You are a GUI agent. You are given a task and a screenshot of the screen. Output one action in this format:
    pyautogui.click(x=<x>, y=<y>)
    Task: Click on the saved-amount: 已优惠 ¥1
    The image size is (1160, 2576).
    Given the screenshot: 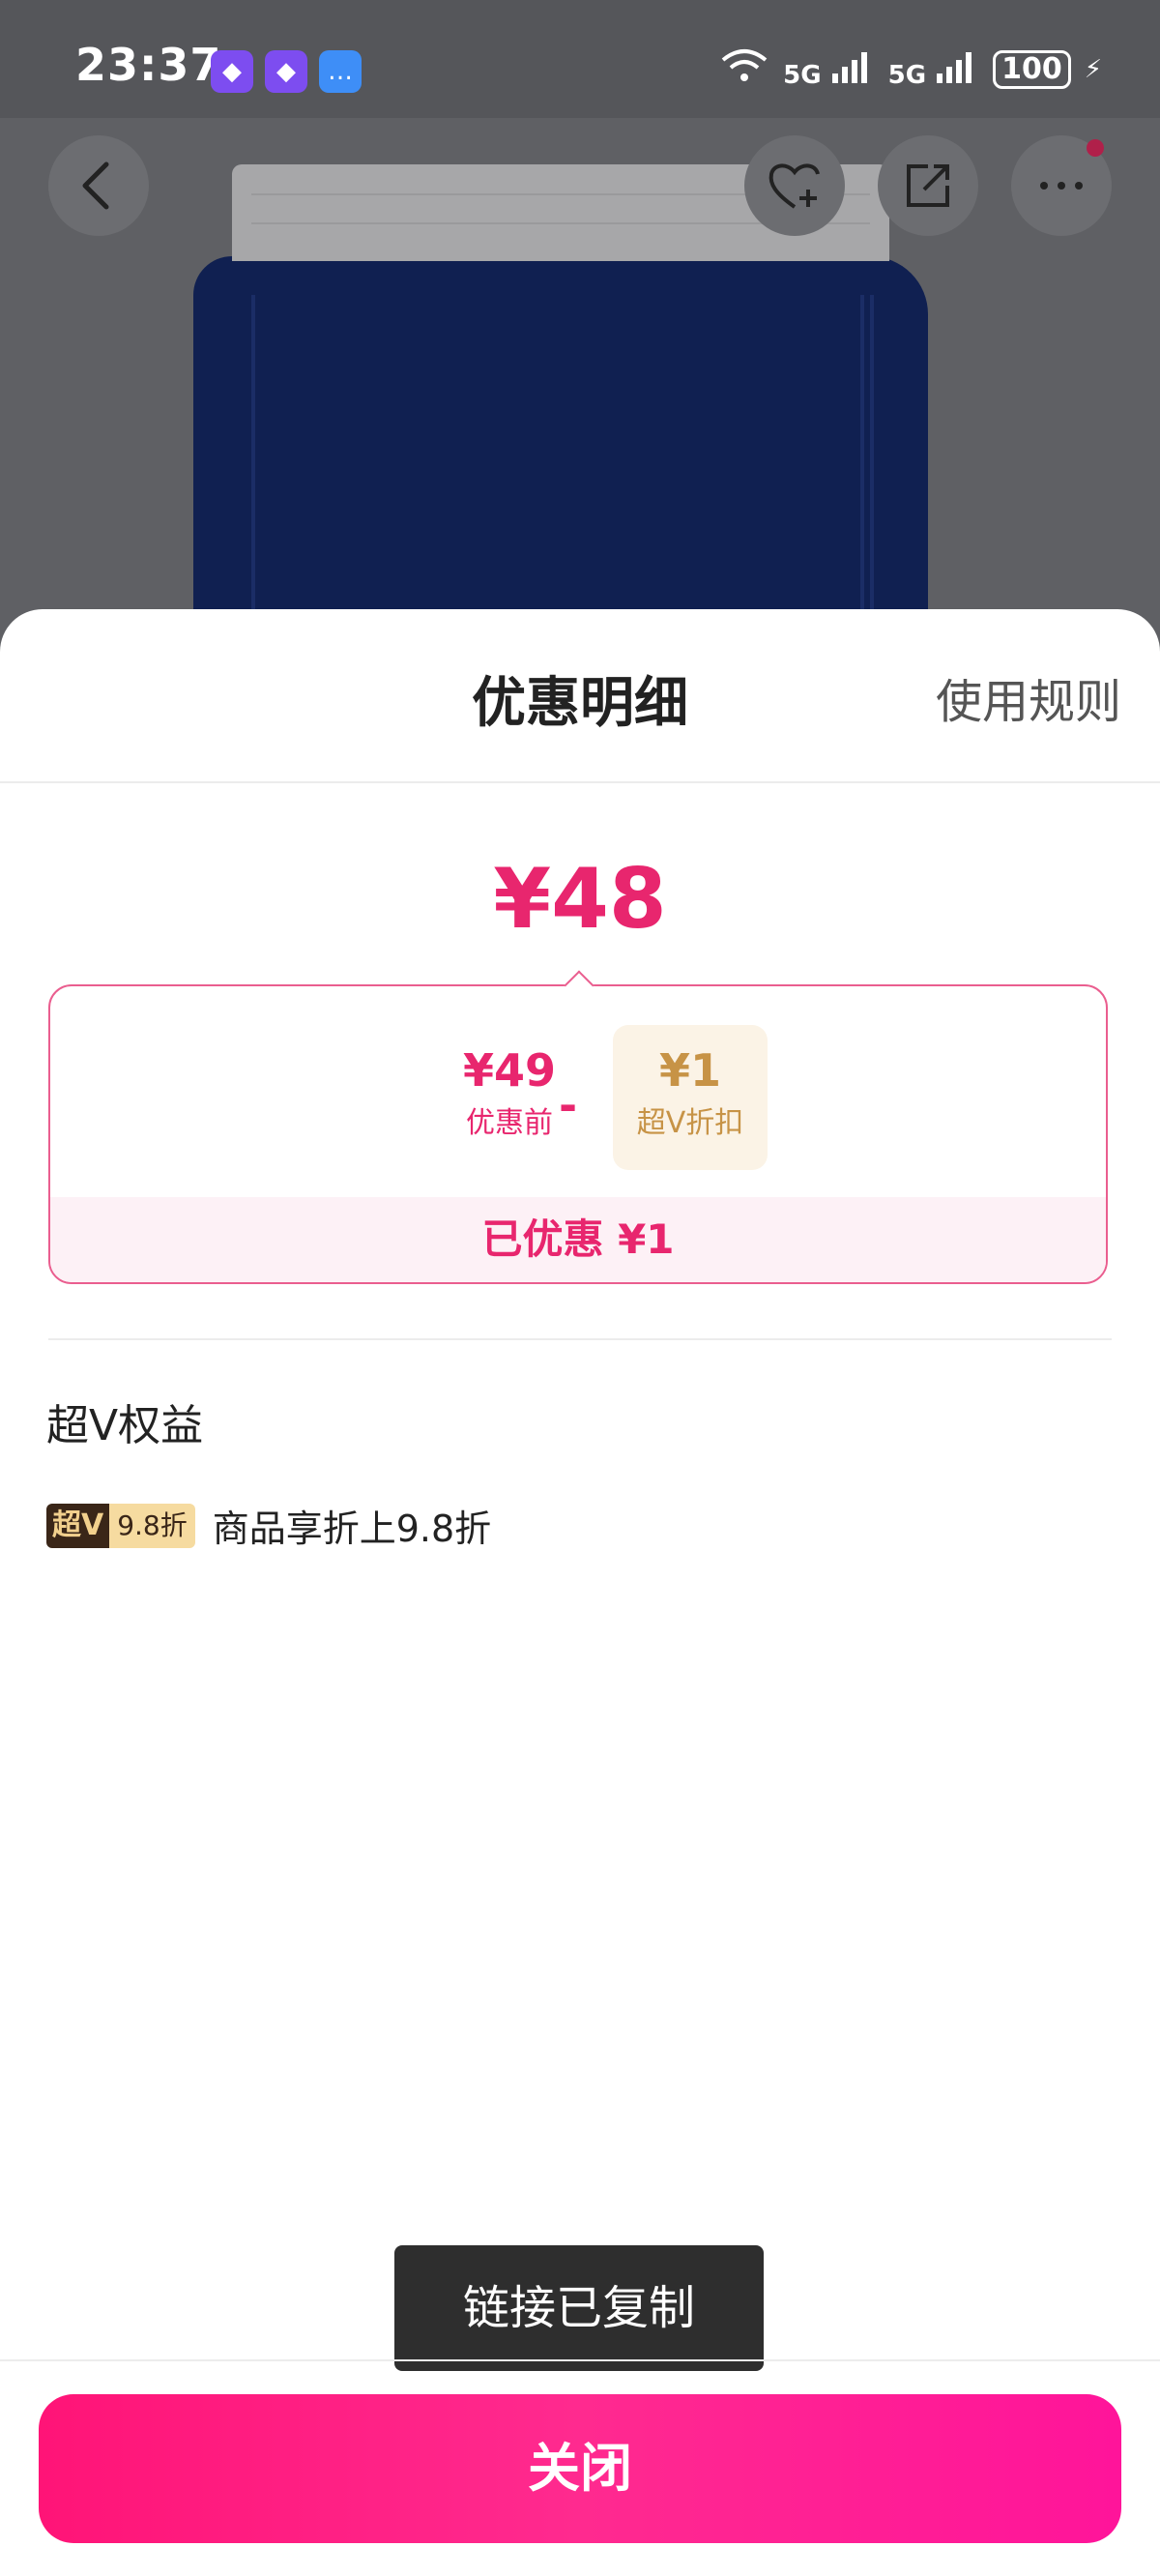 What is the action you would take?
    pyautogui.click(x=578, y=1239)
    